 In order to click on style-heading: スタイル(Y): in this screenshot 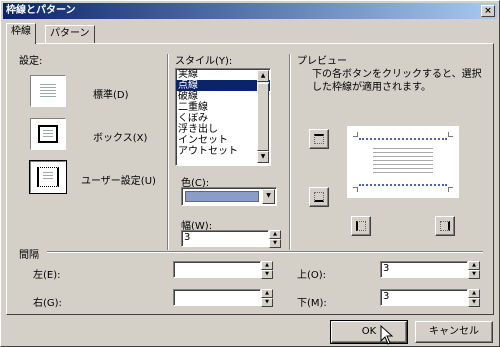, I will do `click(204, 61)`.